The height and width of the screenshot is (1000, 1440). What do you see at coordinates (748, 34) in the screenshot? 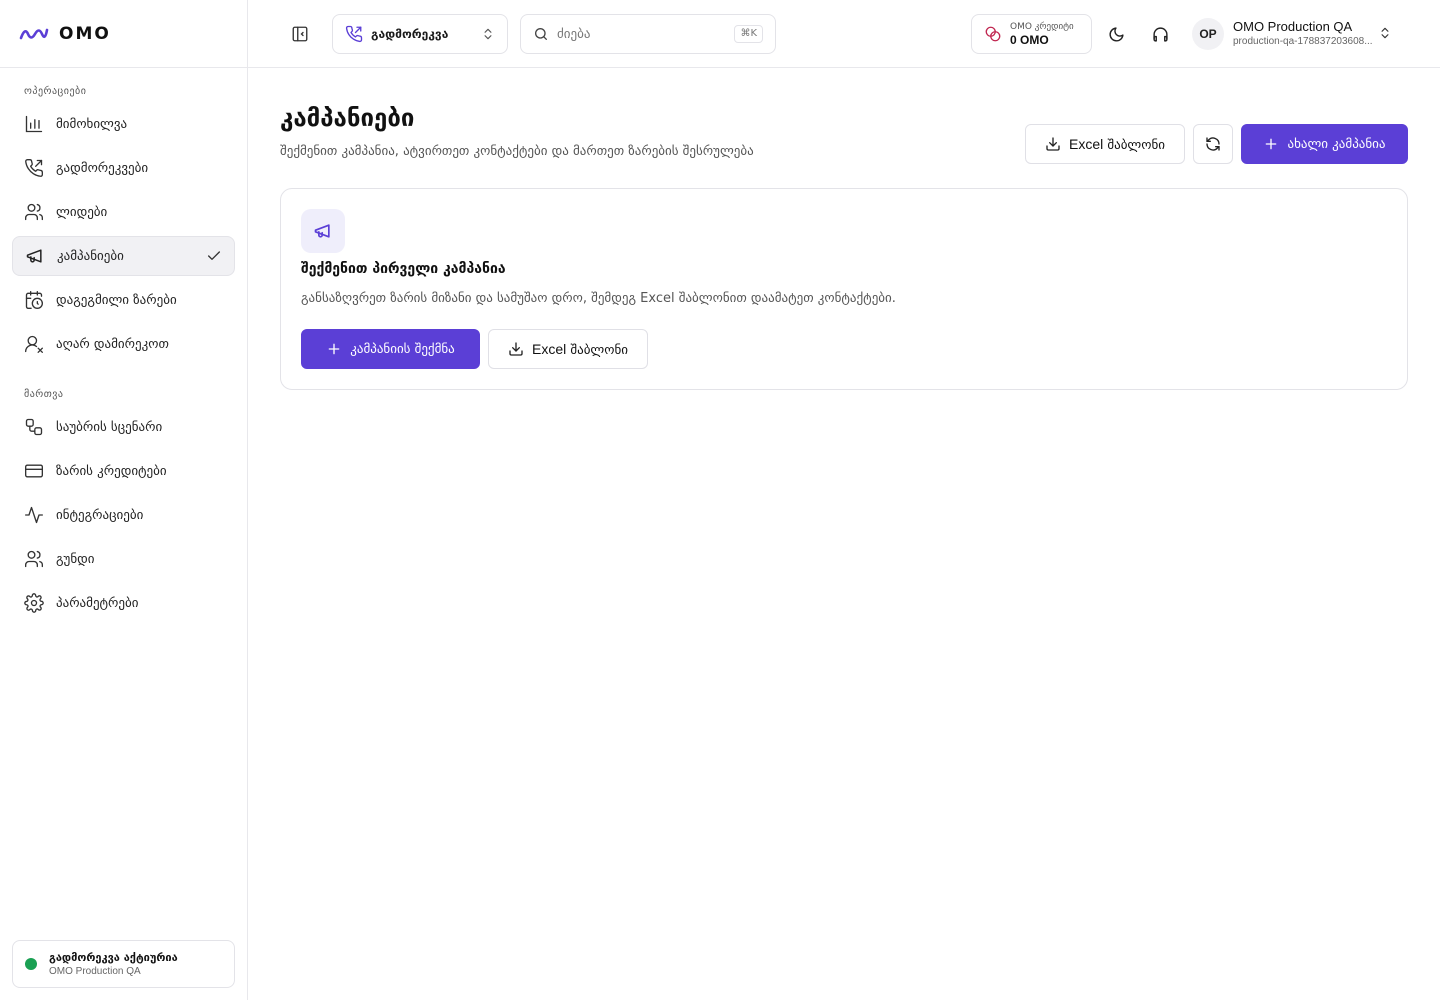
I see `search-shortcut: ⌘K` at bounding box center [748, 34].